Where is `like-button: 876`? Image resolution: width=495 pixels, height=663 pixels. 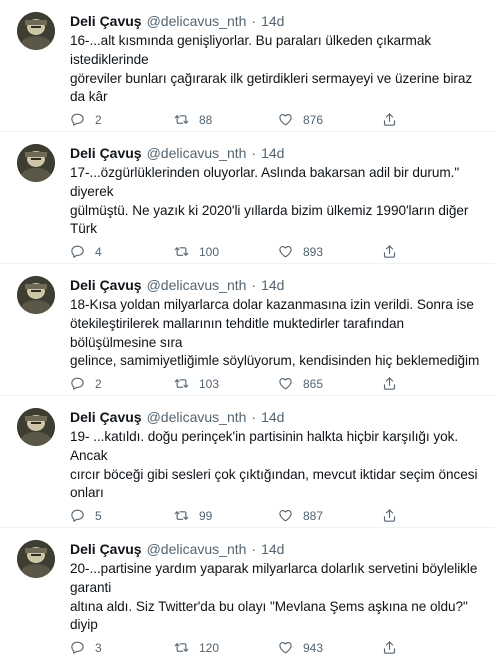
like-button: 876 is located at coordinates (330, 119).